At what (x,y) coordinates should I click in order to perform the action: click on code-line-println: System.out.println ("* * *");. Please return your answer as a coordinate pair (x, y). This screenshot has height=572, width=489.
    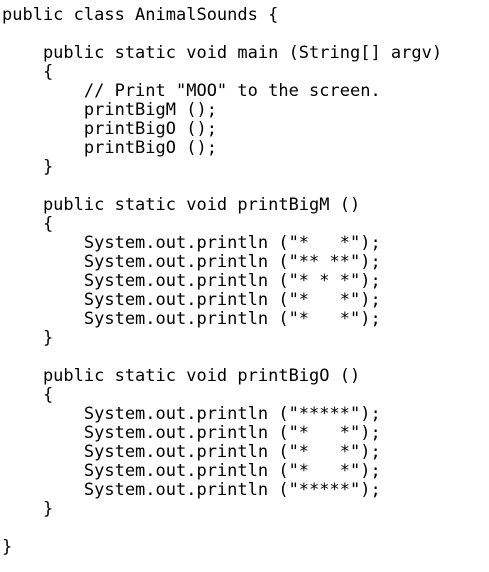
    Looking at the image, I should click on (191, 281).